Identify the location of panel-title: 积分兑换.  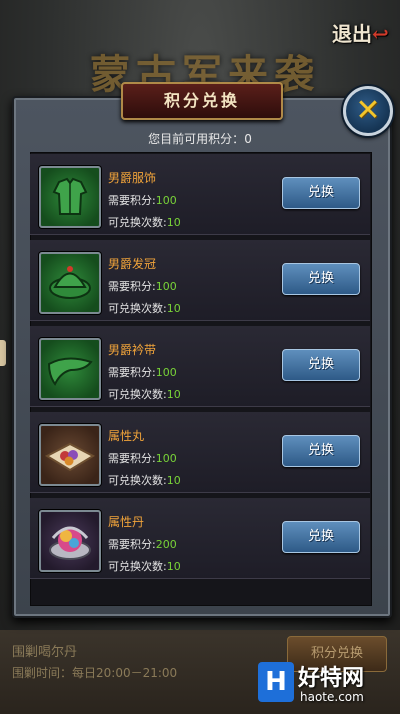
(202, 101).